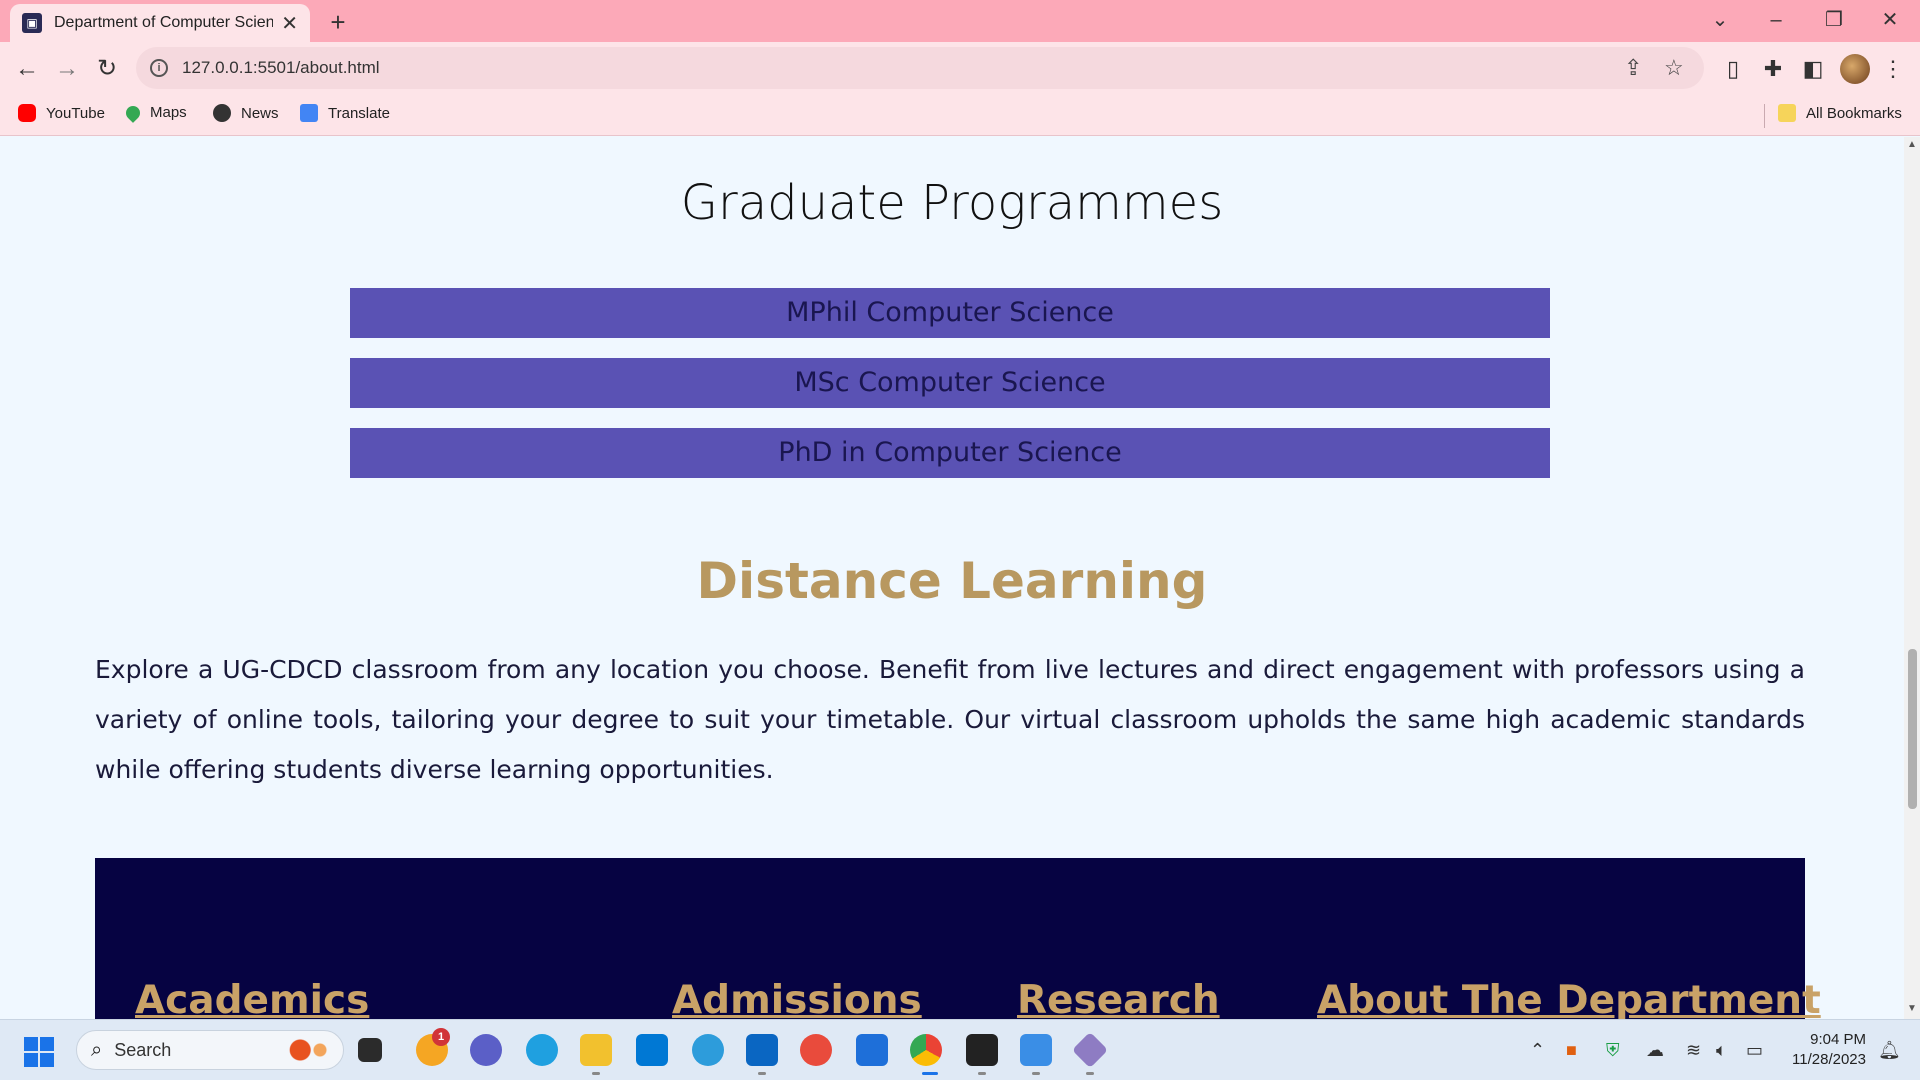 Image resolution: width=1920 pixels, height=1080 pixels. Describe the element at coordinates (32, 23) in the screenshot. I see `site-favicon-icon: ▣` at that location.